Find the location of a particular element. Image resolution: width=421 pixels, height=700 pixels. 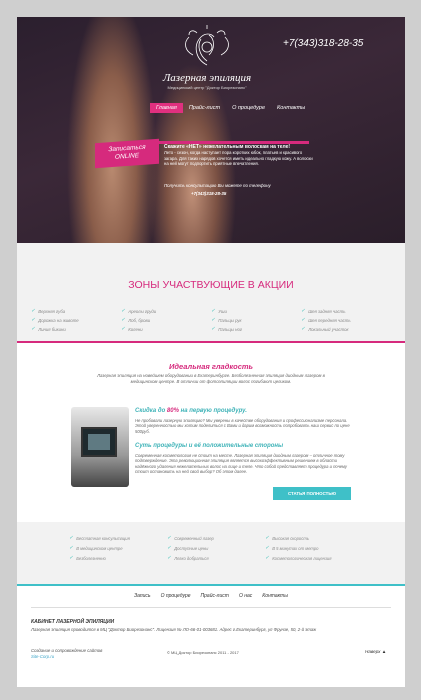

feature-item: ✓ Легко добраться is located at coordinates (216, 558).